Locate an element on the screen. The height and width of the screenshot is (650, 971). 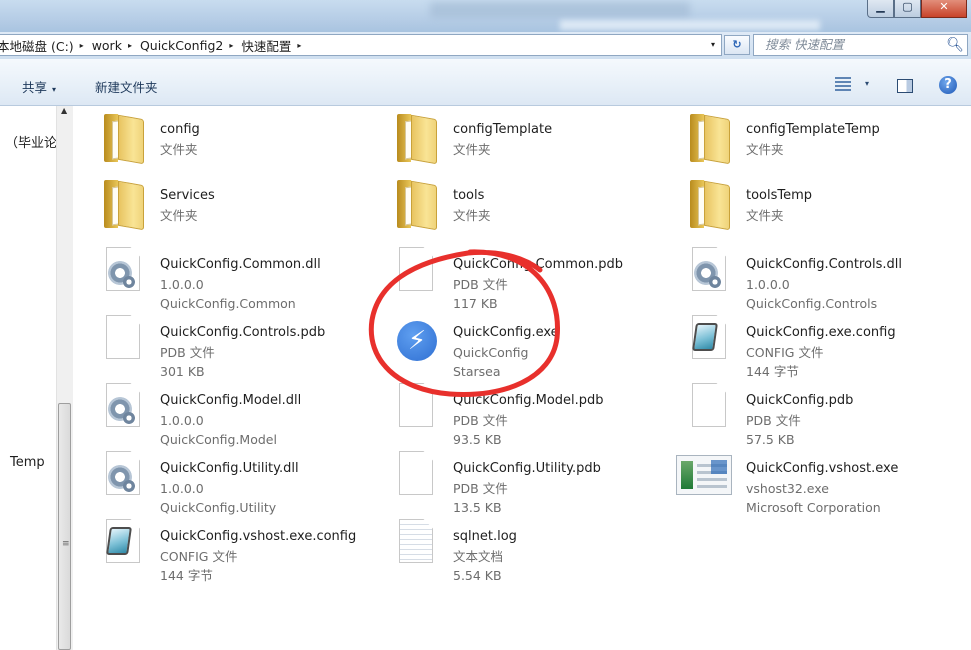
file-tile: toolsTemp 文件夹 is located at coordinates (802, 205).